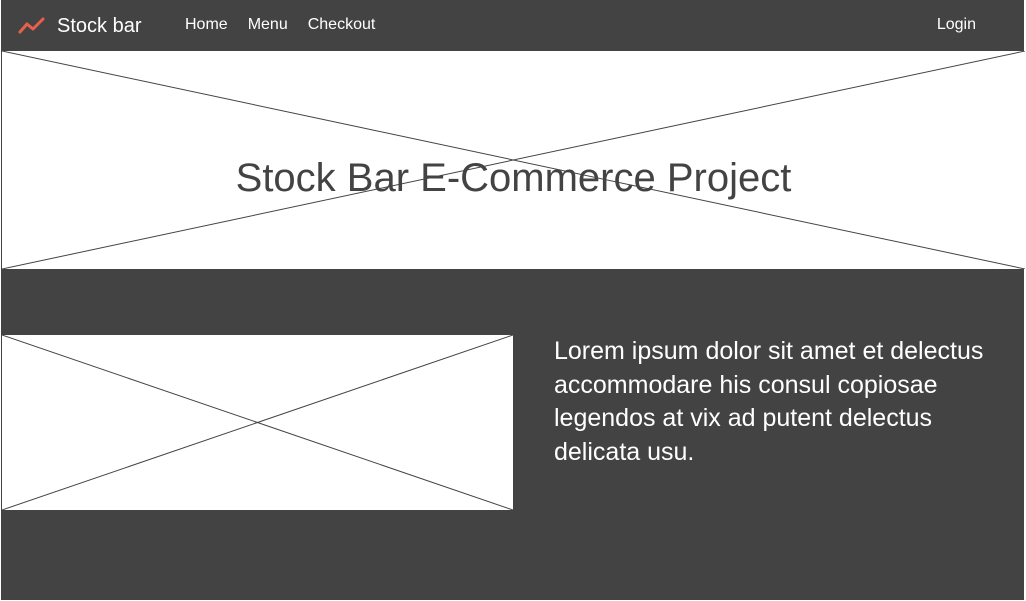 The image size is (1026, 601). Describe the element at coordinates (956, 25) in the screenshot. I see `login-link: Login` at that location.